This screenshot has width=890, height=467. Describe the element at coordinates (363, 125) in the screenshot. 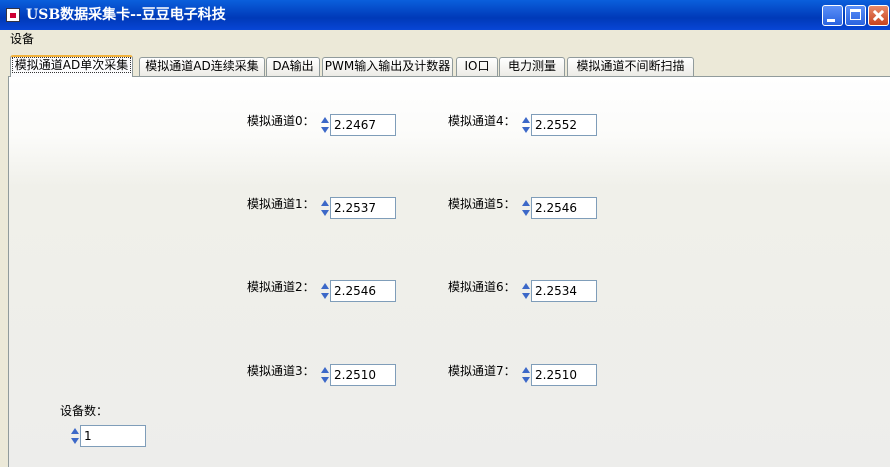

I see `channel-0-value: 2.2467` at that location.